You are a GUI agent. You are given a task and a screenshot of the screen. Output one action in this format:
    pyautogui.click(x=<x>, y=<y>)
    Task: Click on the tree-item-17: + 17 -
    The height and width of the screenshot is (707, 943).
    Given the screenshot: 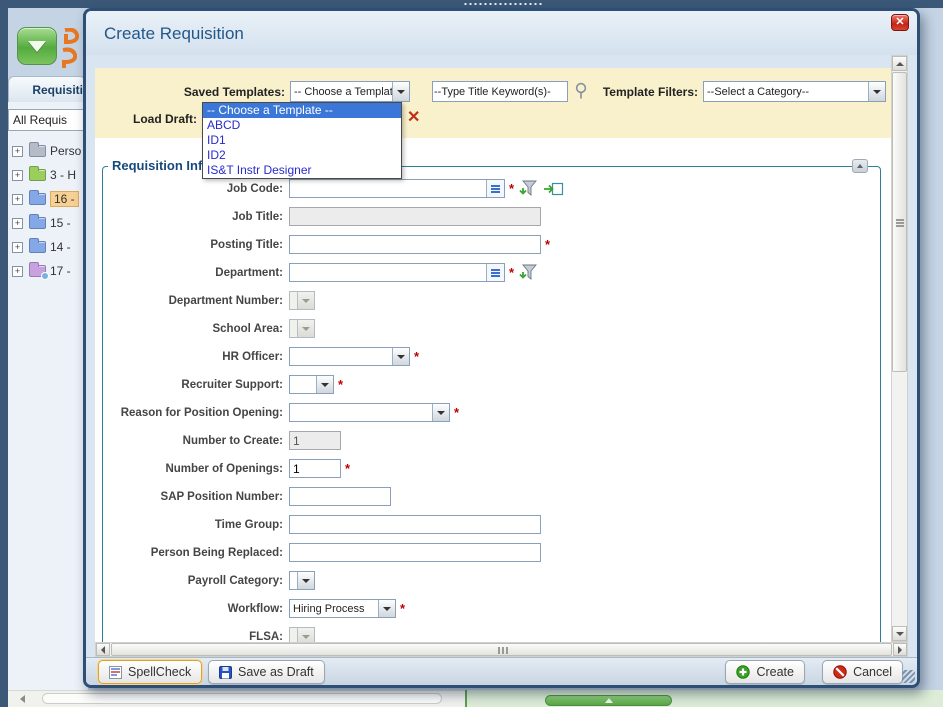 What is the action you would take?
    pyautogui.click(x=49, y=271)
    